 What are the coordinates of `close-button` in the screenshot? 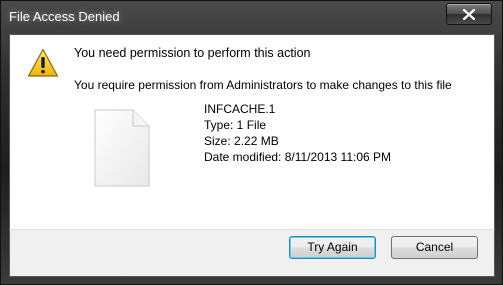 It's located at (469, 14).